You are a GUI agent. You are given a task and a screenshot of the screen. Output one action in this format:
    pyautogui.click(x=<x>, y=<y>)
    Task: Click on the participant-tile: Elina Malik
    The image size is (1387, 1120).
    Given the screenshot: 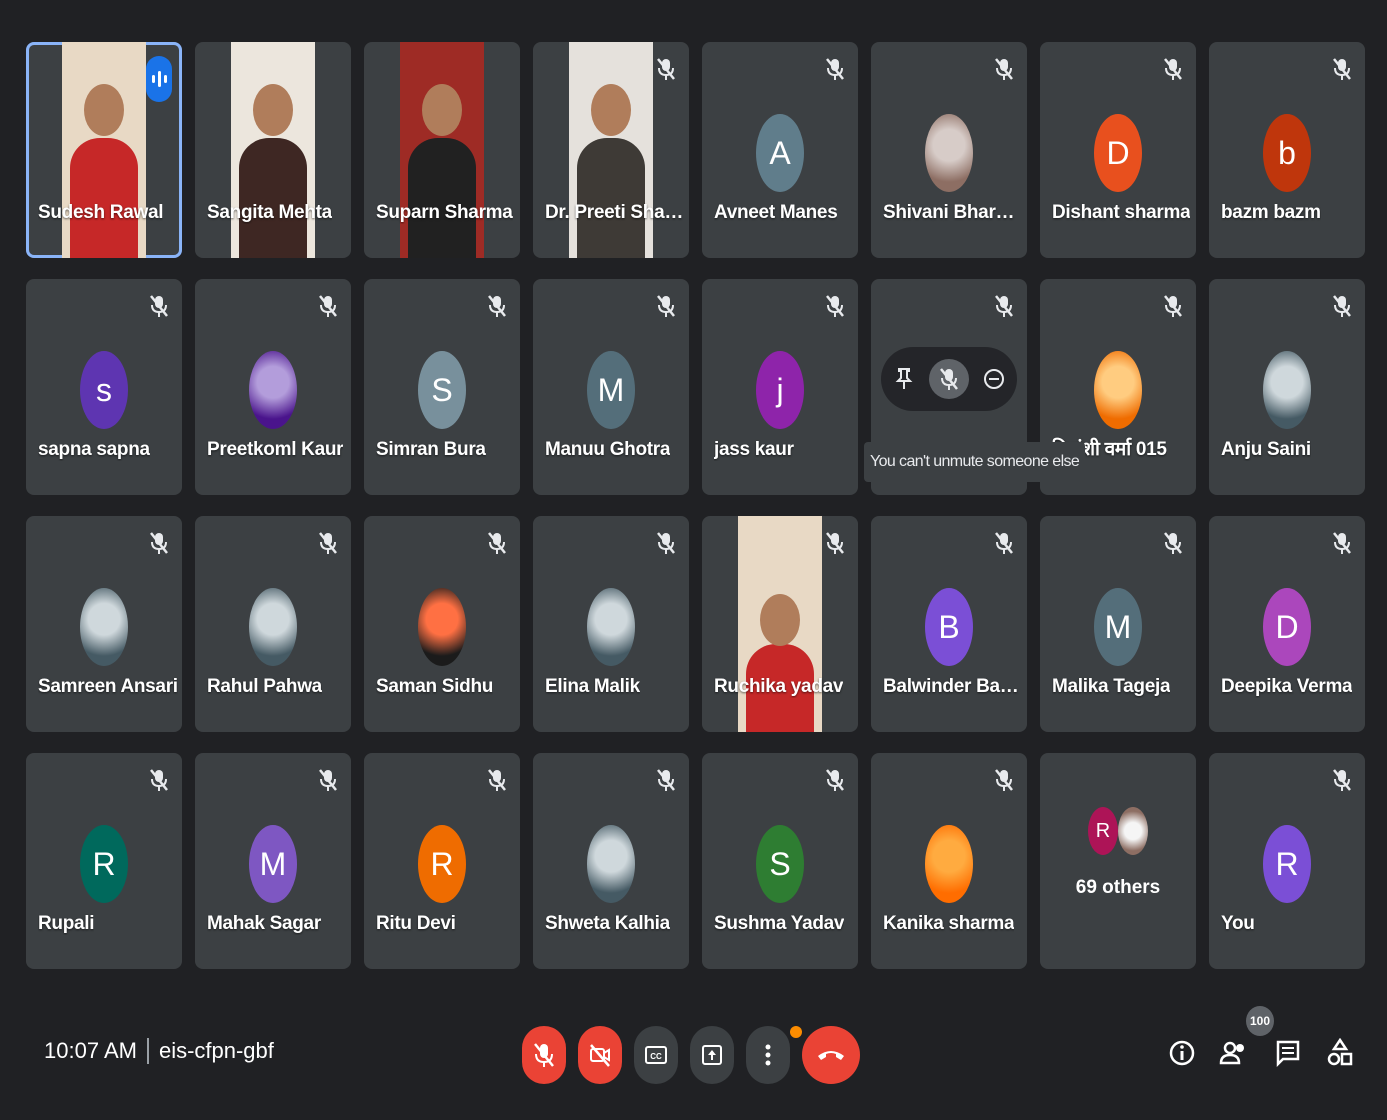 What is the action you would take?
    pyautogui.click(x=611, y=624)
    